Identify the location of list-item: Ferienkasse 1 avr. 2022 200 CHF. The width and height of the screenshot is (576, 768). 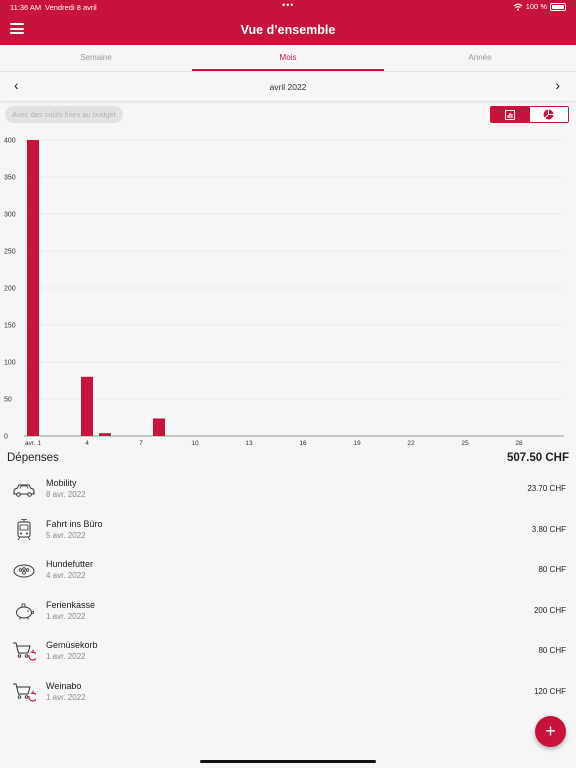
(288, 614).